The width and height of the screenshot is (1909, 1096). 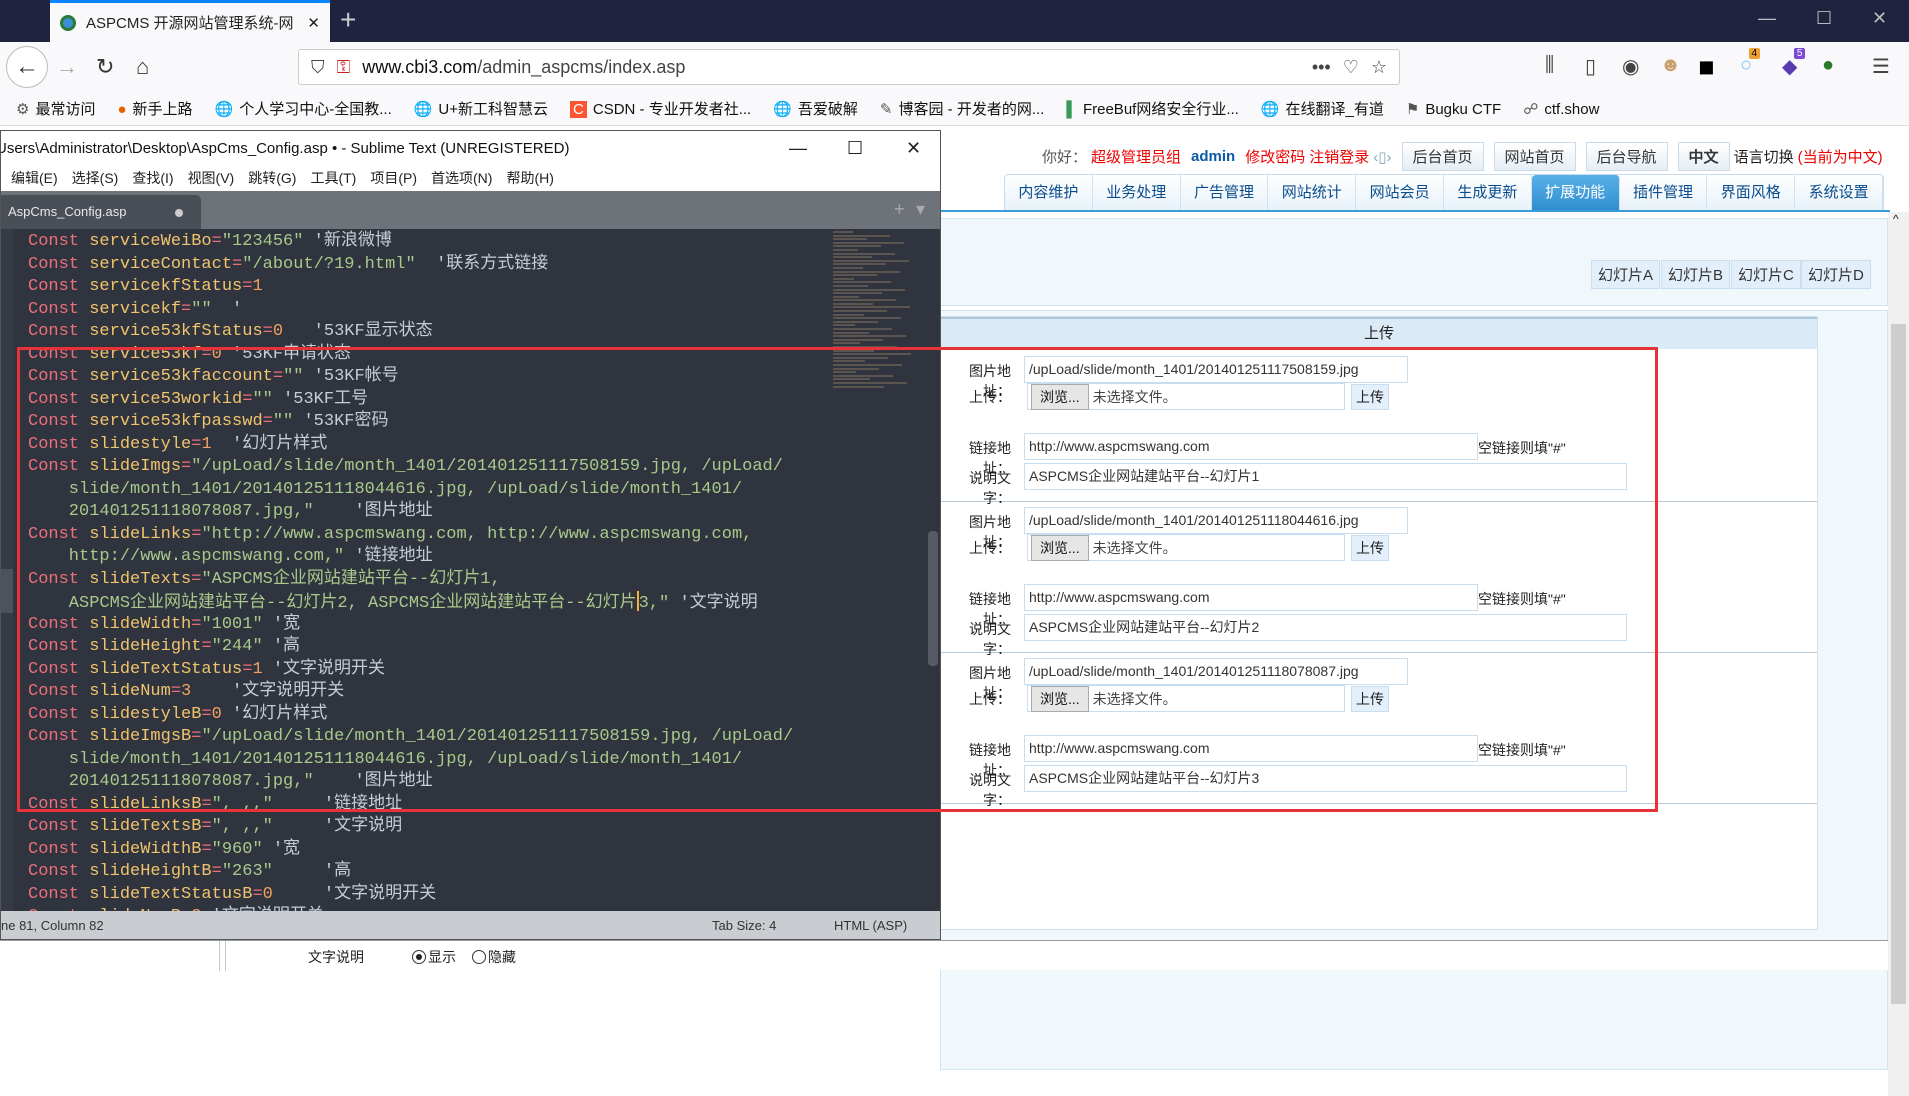 I want to click on maximize-icon: ☐, so click(x=1824, y=18).